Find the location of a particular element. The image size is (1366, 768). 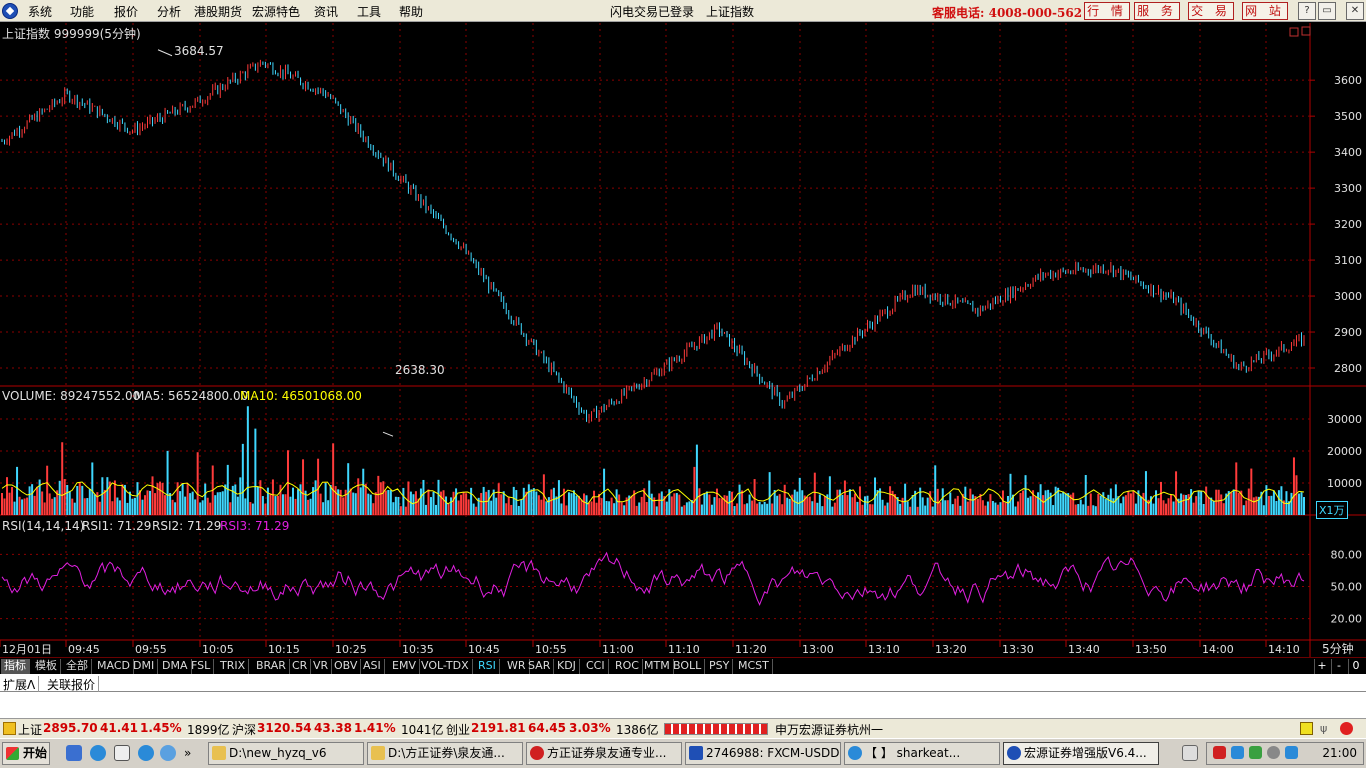

indicator-tab-15: RSI is located at coordinates (487, 666).